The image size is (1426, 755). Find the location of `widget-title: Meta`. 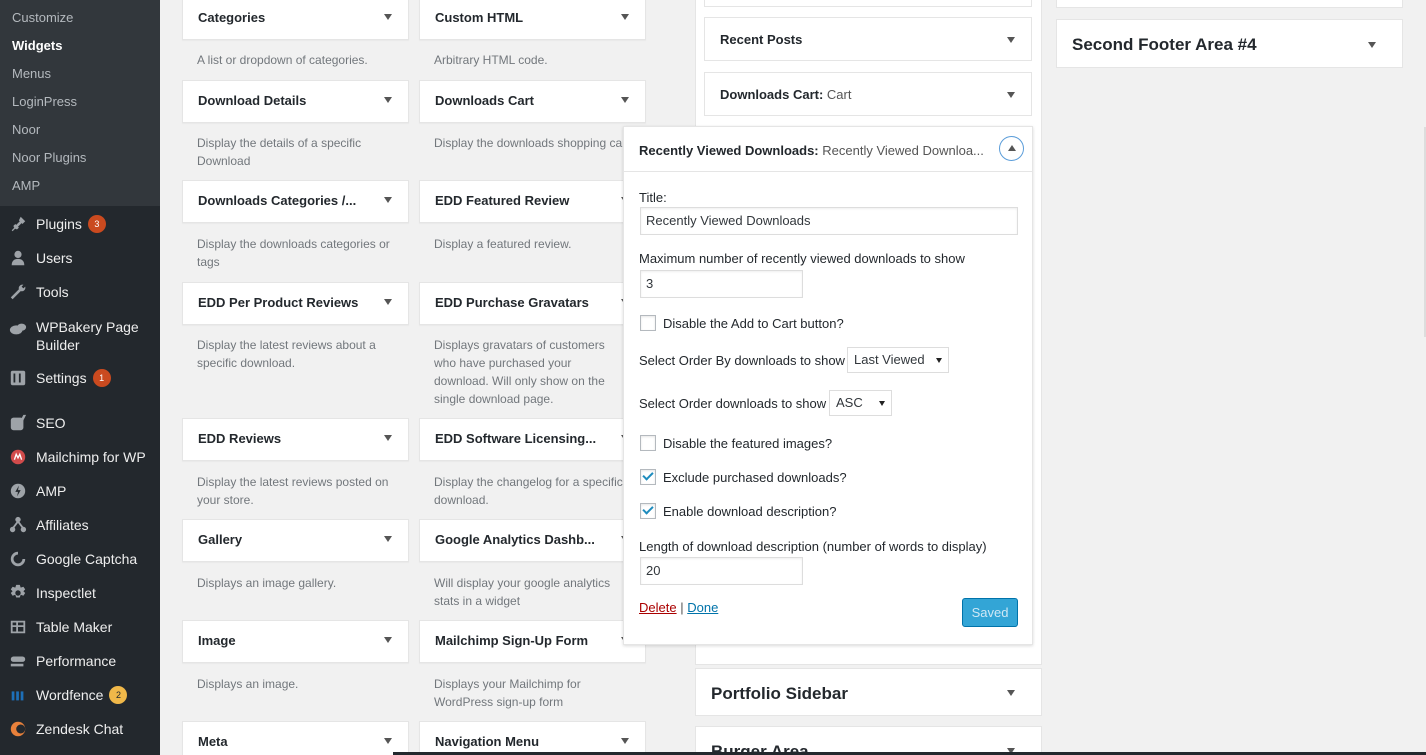

widget-title: Meta is located at coordinates (213, 741).